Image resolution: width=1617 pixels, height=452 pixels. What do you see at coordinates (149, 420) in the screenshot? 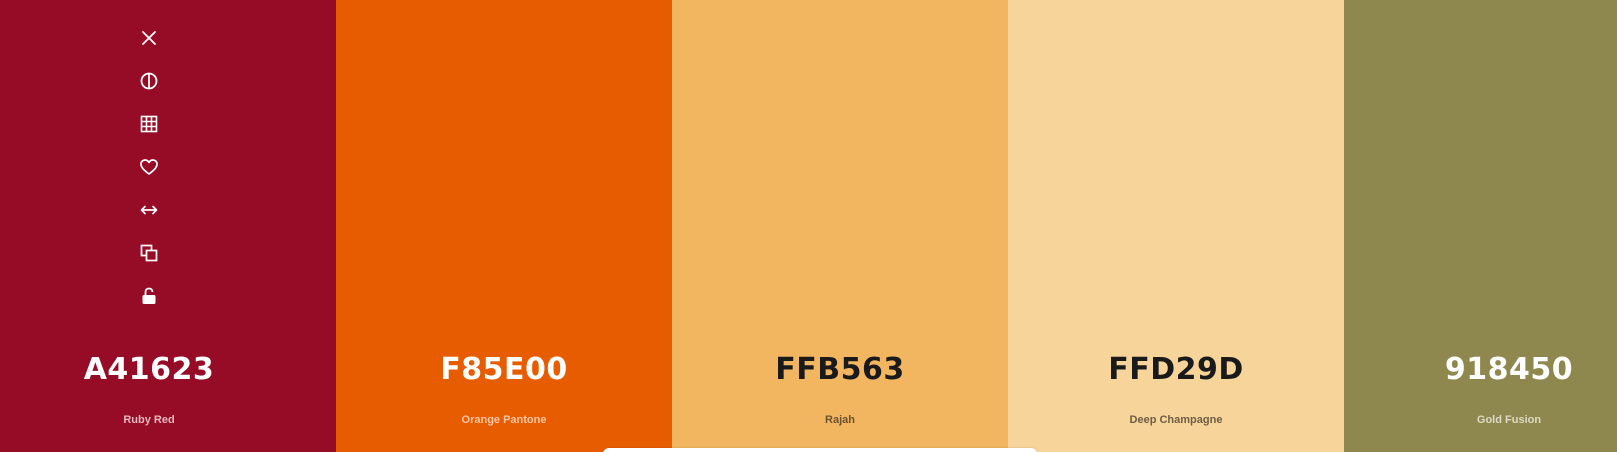
I see `color-name: Ruby Red` at bounding box center [149, 420].